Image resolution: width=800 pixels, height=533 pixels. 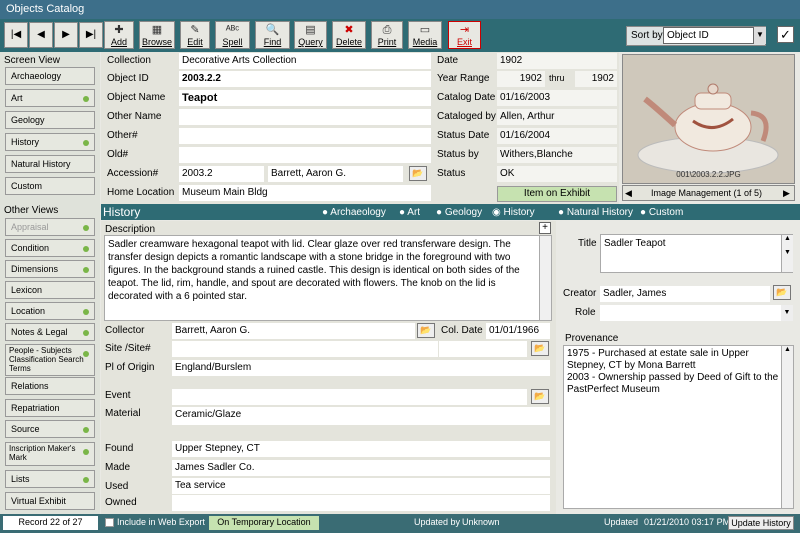 What do you see at coordinates (305, 79) in the screenshot?
I see `object-id-field: 2003.2.2` at bounding box center [305, 79].